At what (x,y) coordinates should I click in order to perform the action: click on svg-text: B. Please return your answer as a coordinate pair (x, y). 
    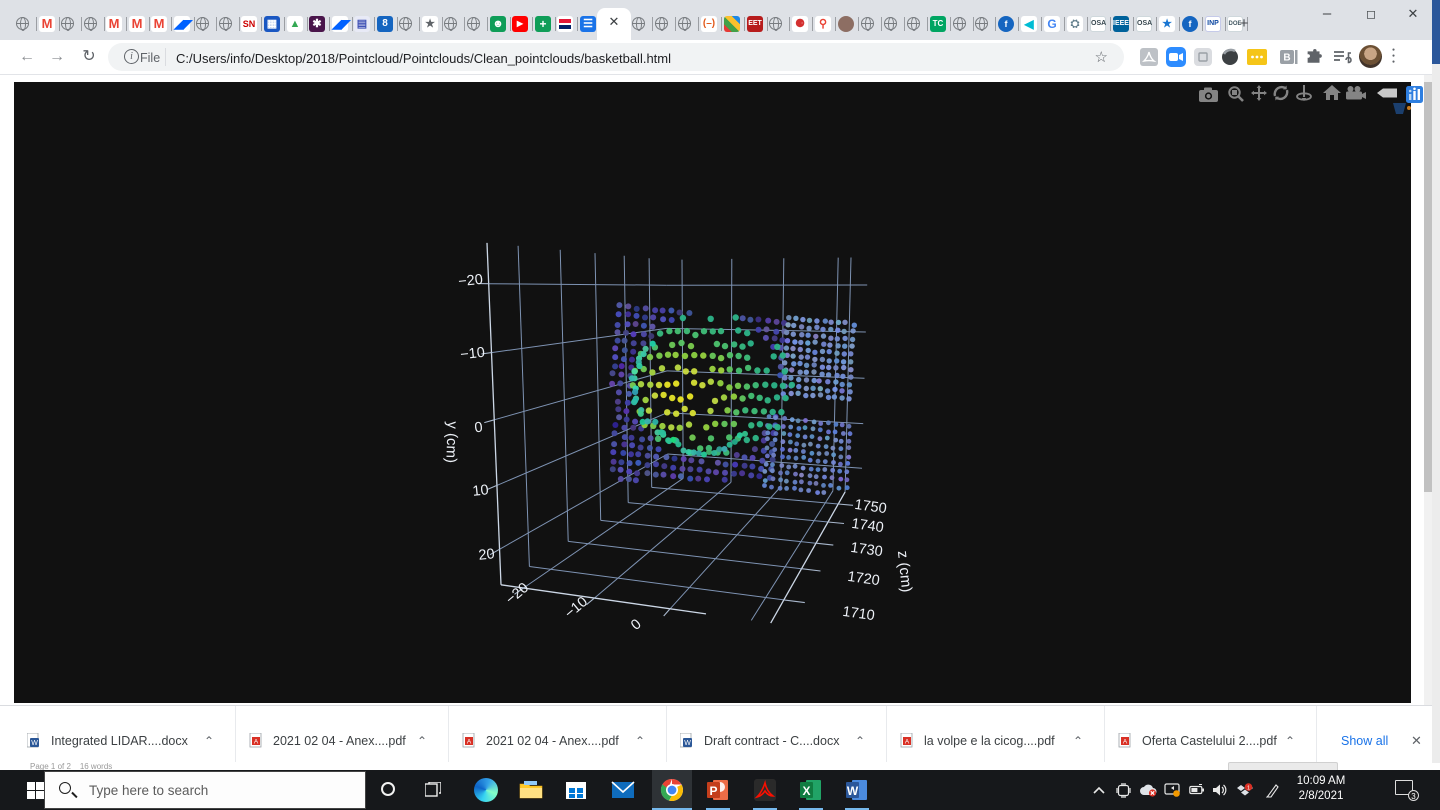
    Looking at the image, I should click on (1286, 58).